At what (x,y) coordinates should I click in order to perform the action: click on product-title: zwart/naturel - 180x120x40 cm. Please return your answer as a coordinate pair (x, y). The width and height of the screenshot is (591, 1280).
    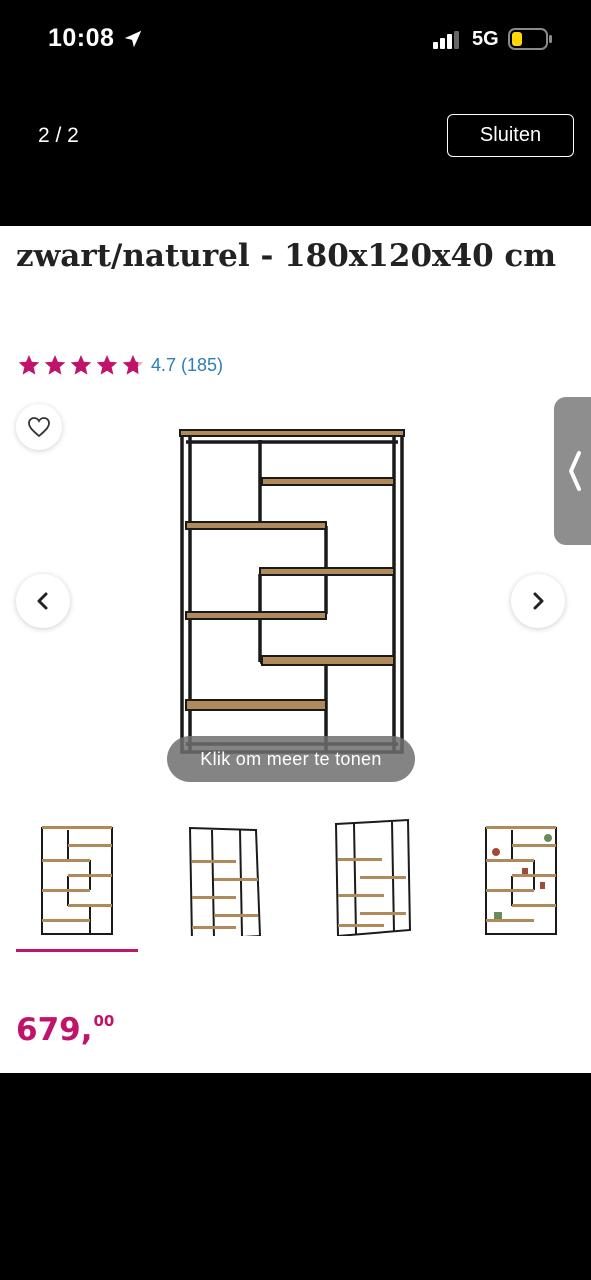
    Looking at the image, I should click on (286, 256).